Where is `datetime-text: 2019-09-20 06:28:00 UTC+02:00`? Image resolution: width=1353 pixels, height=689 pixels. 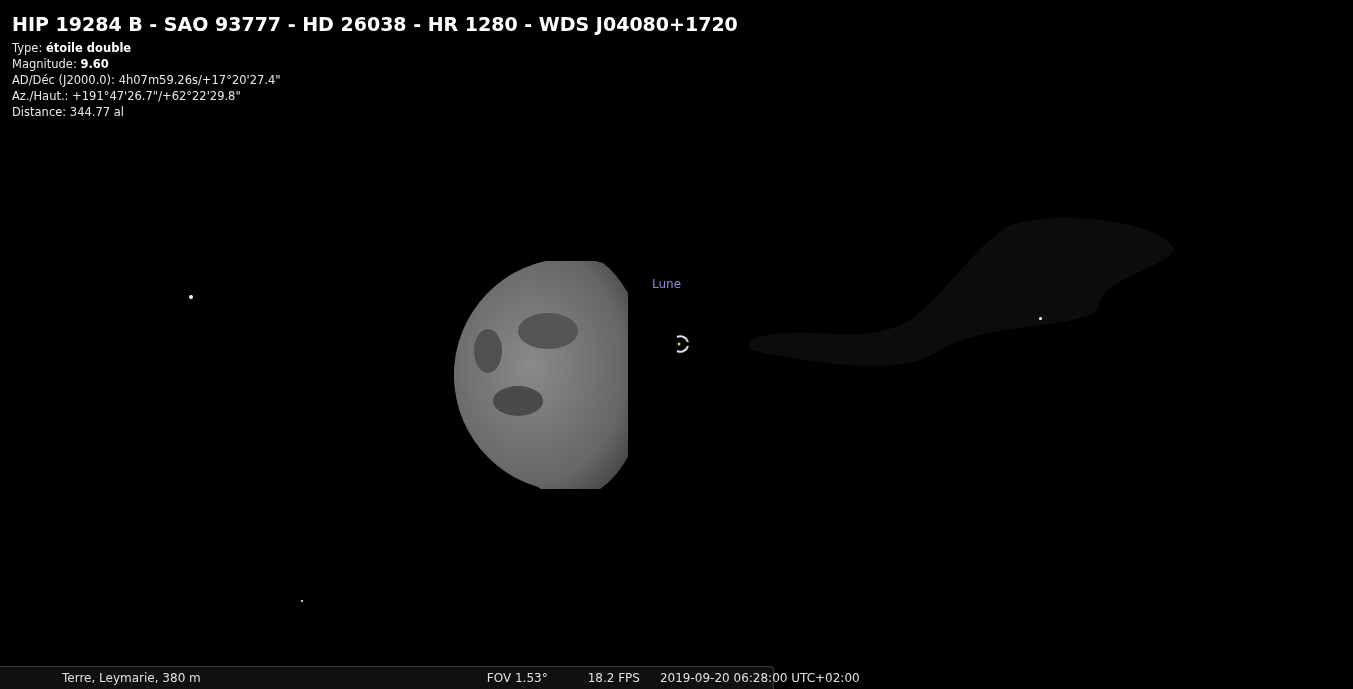 datetime-text: 2019-09-20 06:28:00 UTC+02:00 is located at coordinates (759, 678).